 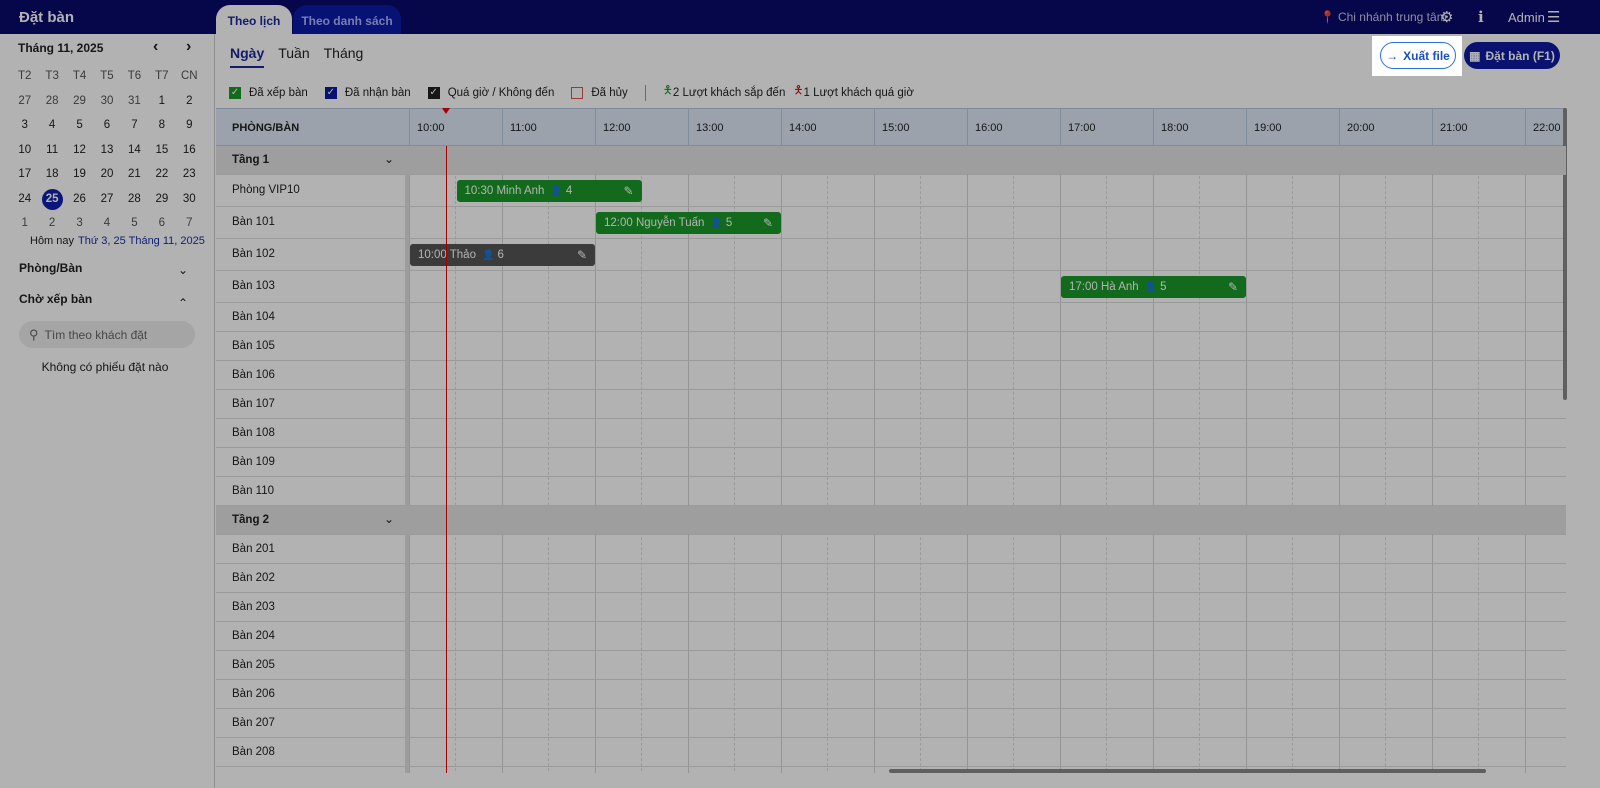 What do you see at coordinates (161, 150) in the screenshot?
I see `calendar-day: 15` at bounding box center [161, 150].